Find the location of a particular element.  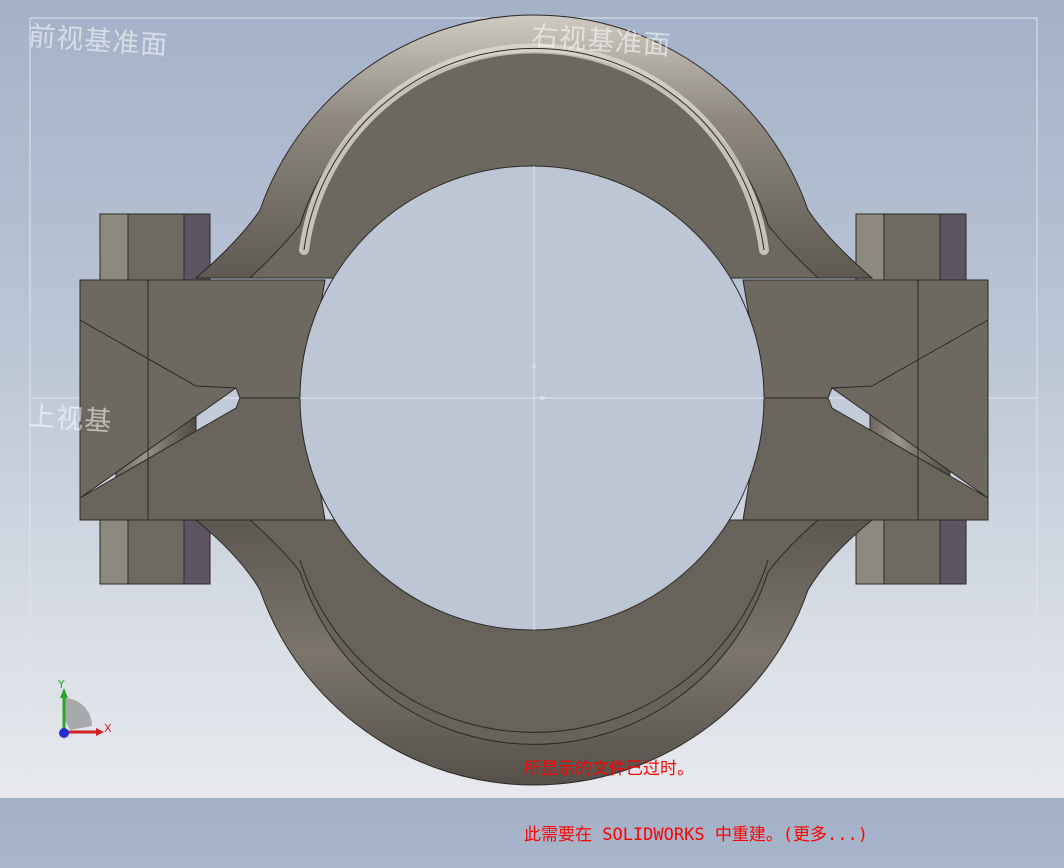

nut-right-top is located at coordinates (911, 247).